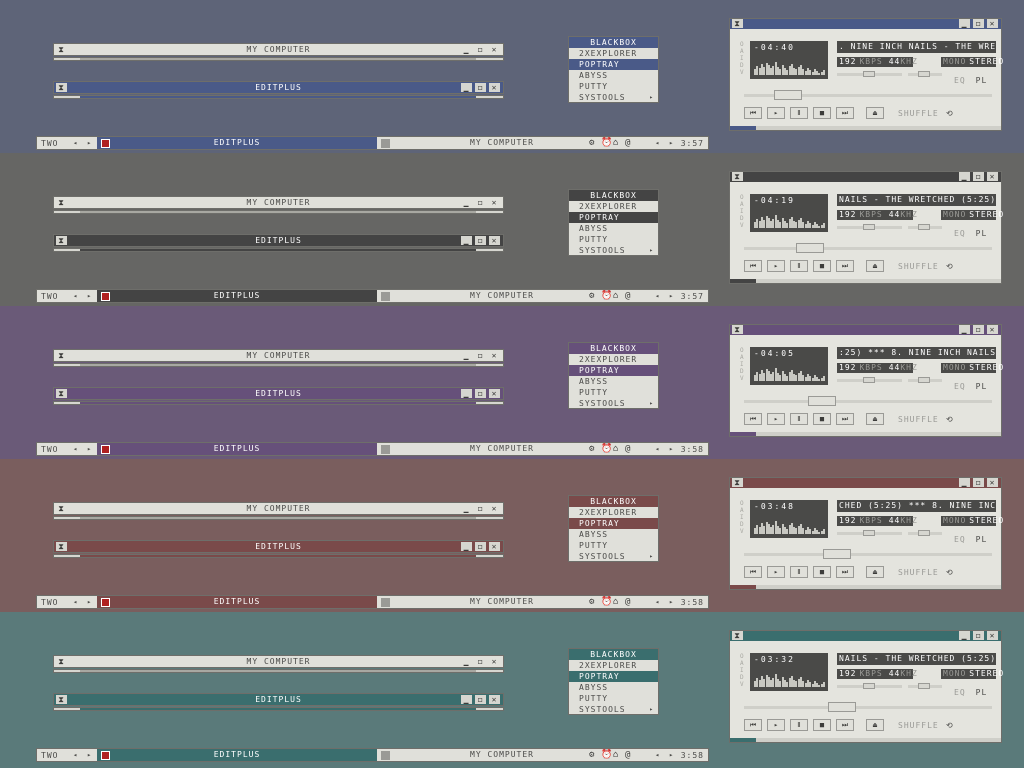 Image resolution: width=1024 pixels, height=768 pixels. Describe the element at coordinates (869, 533) in the screenshot. I see `volume-slider` at that location.